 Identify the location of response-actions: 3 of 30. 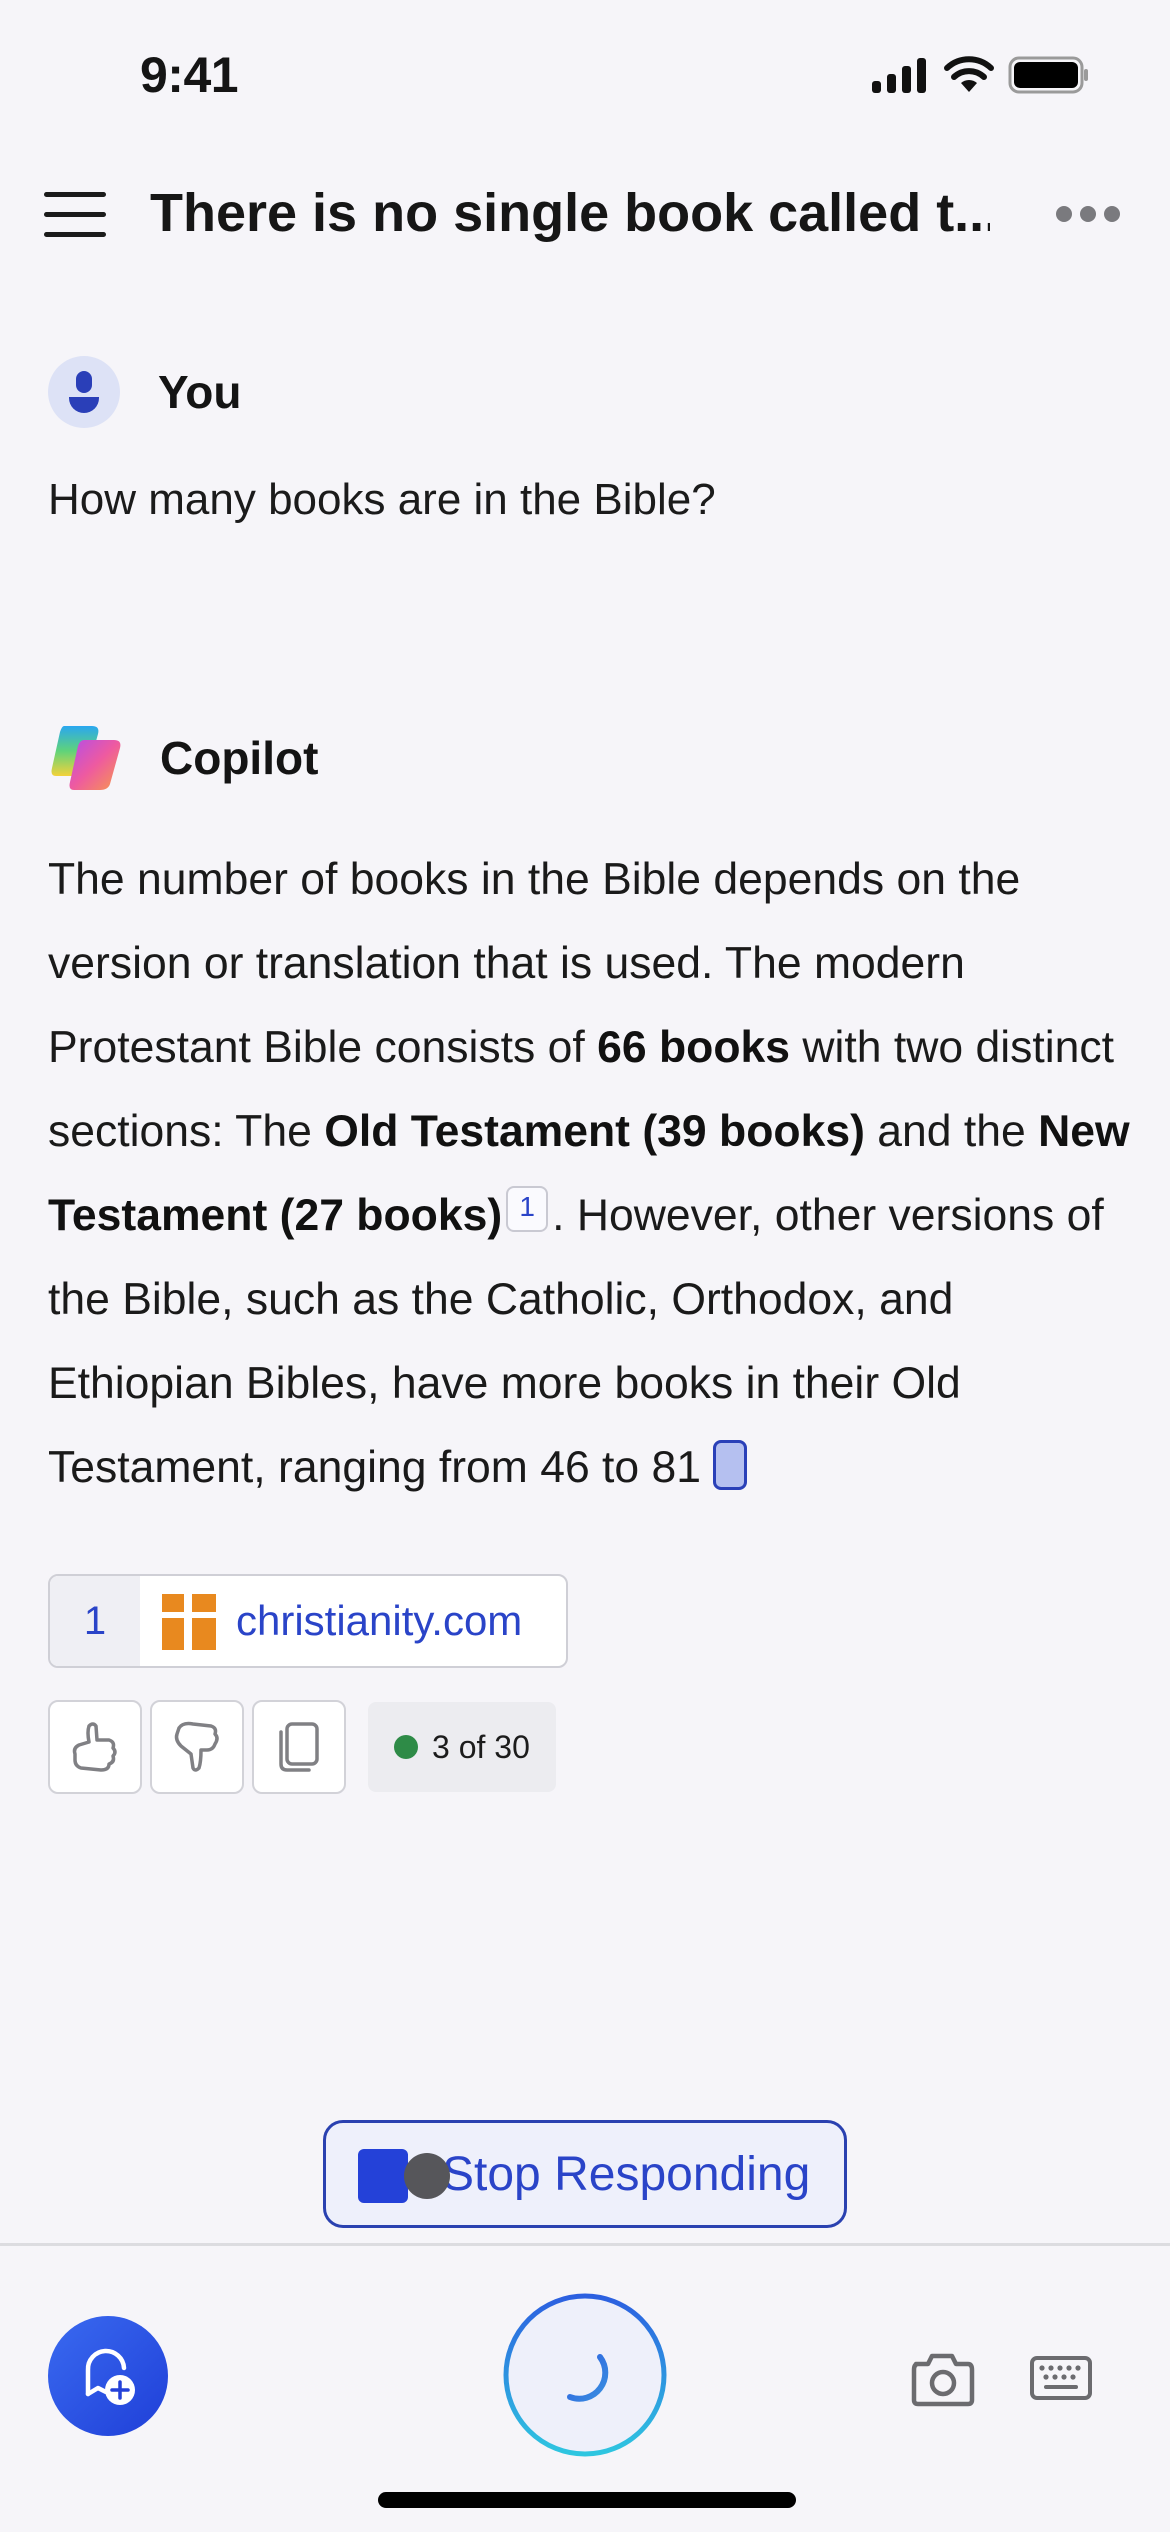
(302, 1747).